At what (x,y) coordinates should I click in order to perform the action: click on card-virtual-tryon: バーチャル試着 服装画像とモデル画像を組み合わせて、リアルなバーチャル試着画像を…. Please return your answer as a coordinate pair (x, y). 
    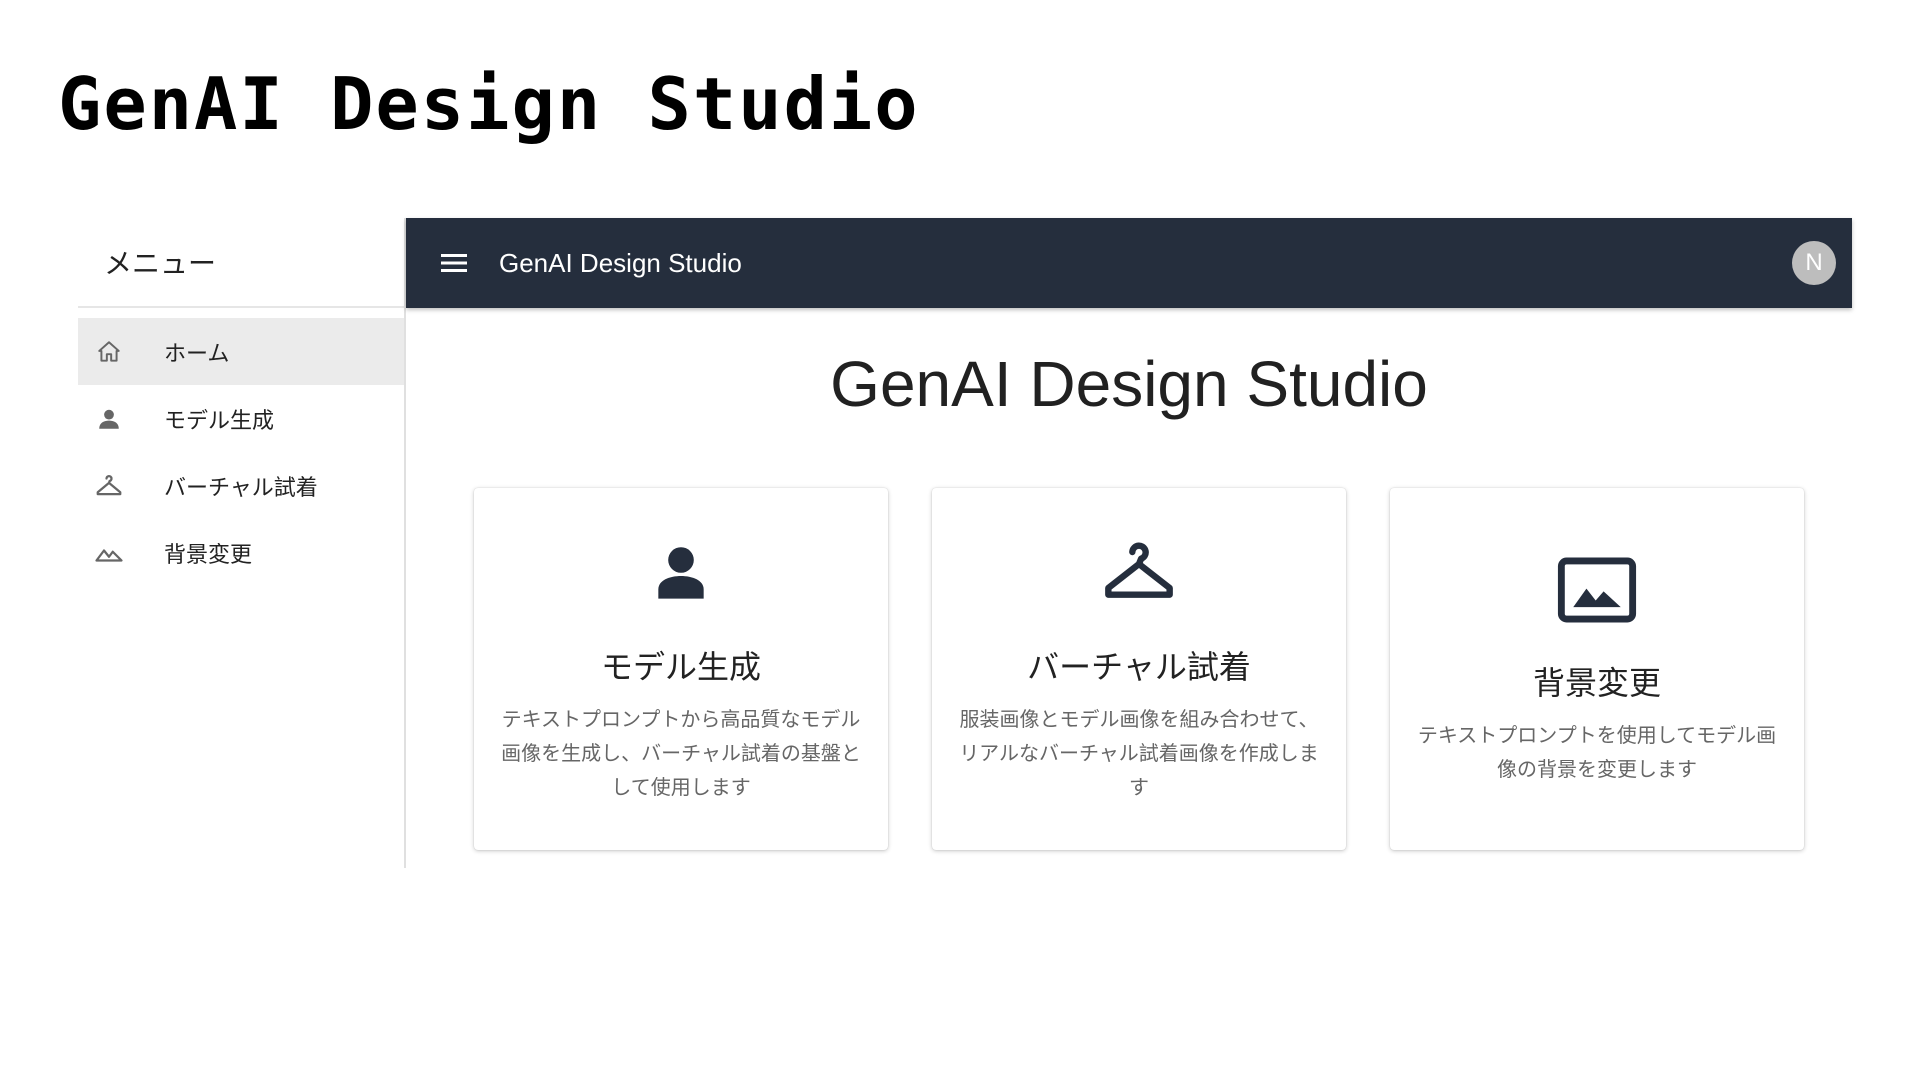
    Looking at the image, I should click on (1139, 669).